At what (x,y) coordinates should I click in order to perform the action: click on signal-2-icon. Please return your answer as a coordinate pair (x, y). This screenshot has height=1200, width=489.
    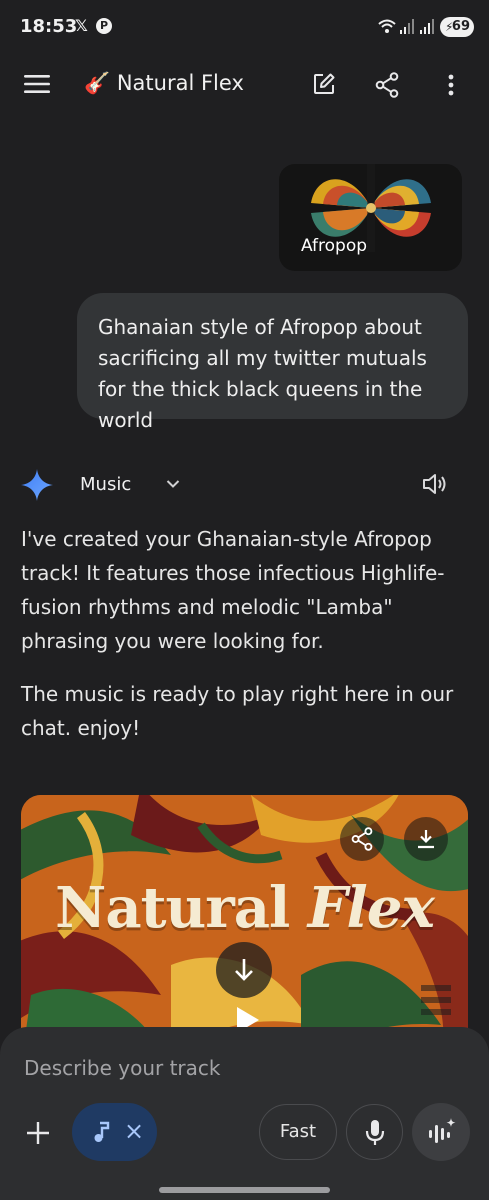
    Looking at the image, I should click on (427, 26).